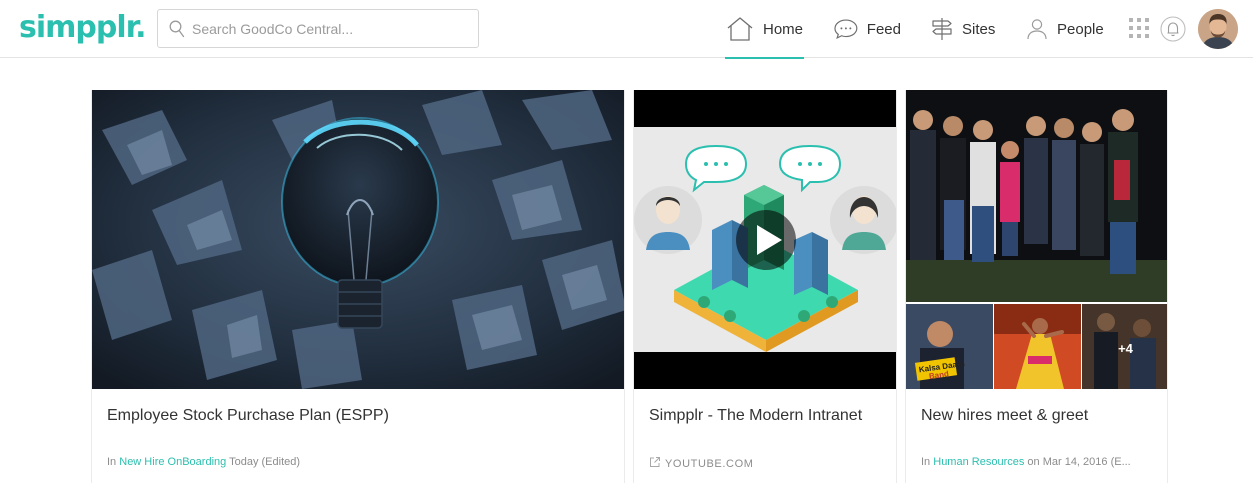 The width and height of the screenshot is (1253, 483). I want to click on site-link: Human Resources, so click(978, 462).